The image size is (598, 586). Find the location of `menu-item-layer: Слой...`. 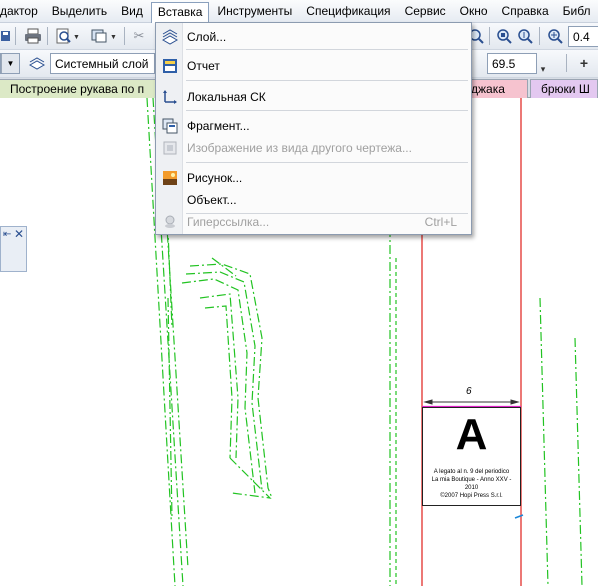

menu-item-layer: Слой... is located at coordinates (313, 37).